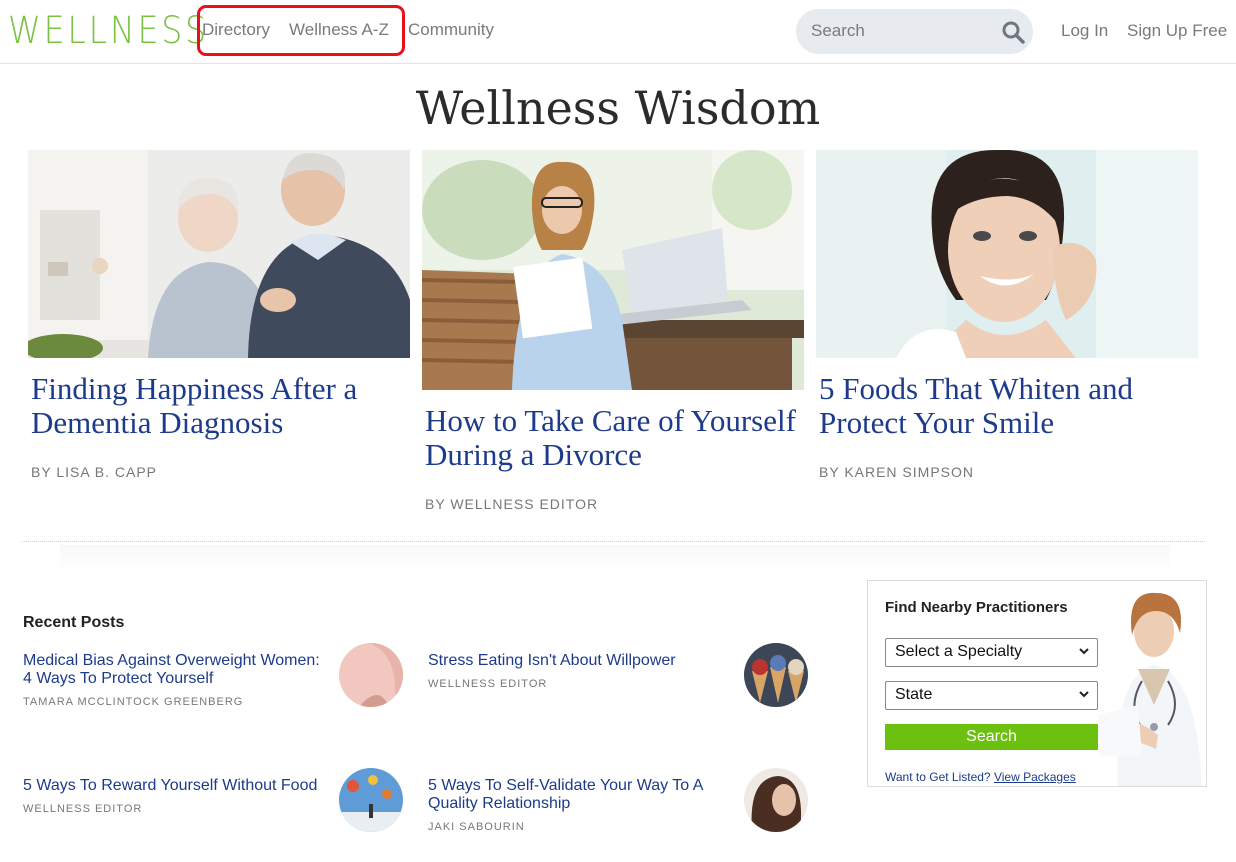 The height and width of the screenshot is (862, 1236). I want to click on get-listed-text: Want to Get Listed?, so click(938, 777).